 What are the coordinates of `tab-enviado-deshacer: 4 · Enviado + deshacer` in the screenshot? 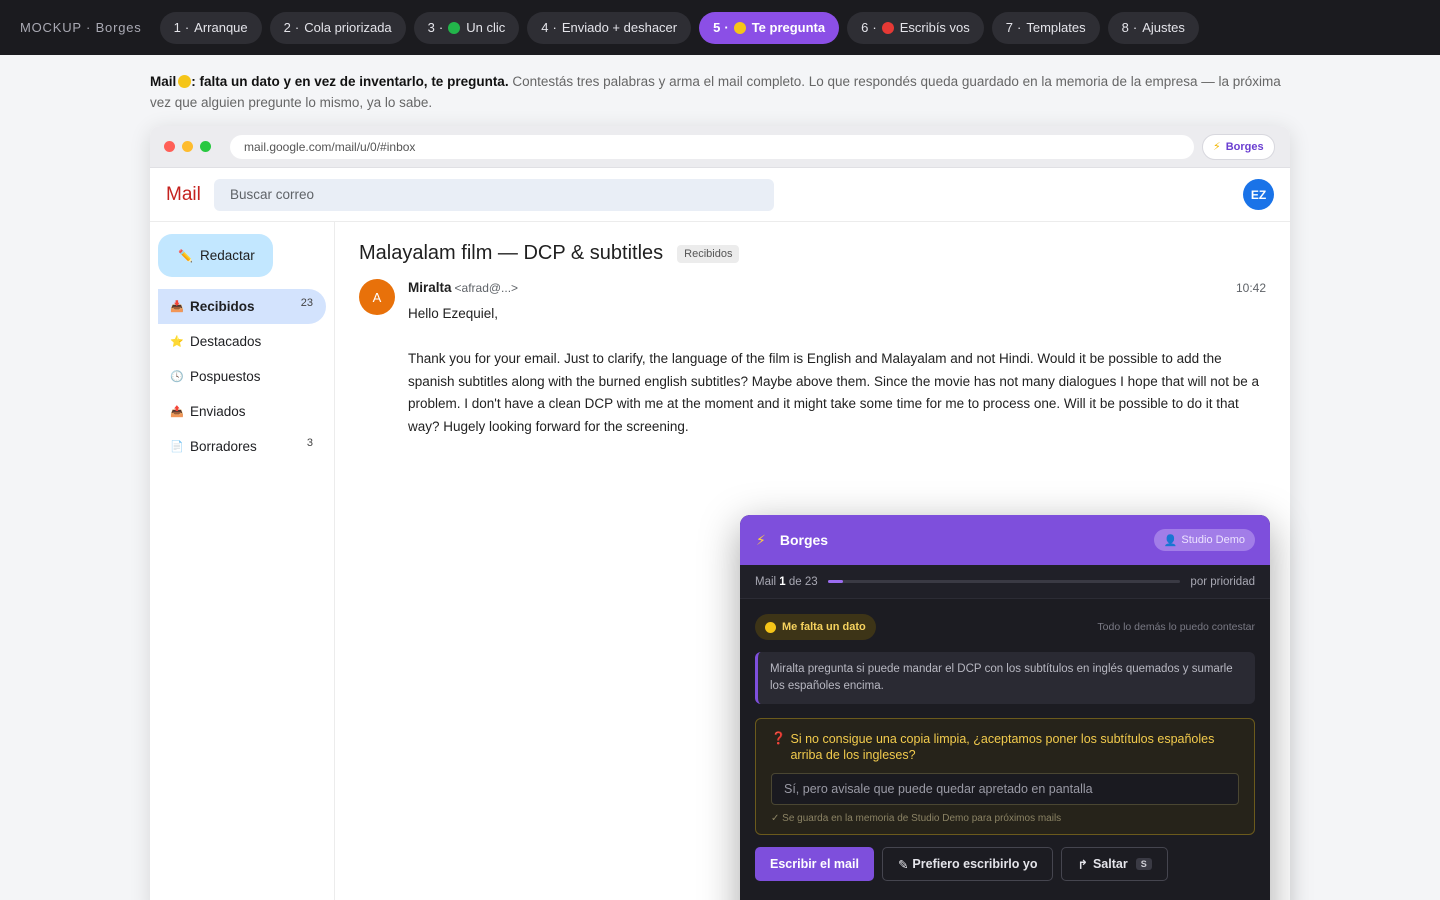 It's located at (609, 27).